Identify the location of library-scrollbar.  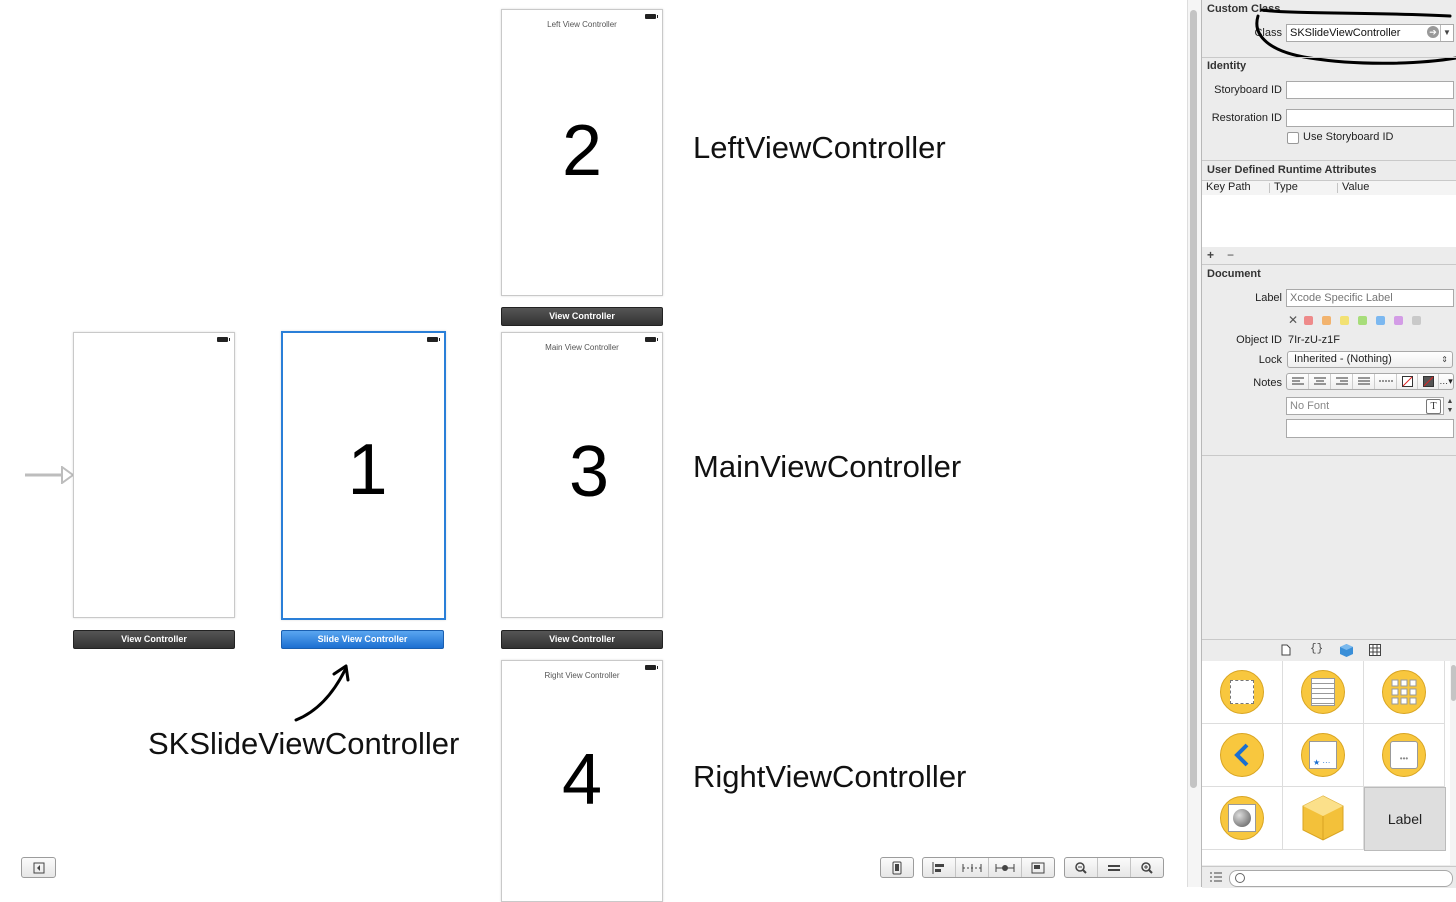
(1453, 763).